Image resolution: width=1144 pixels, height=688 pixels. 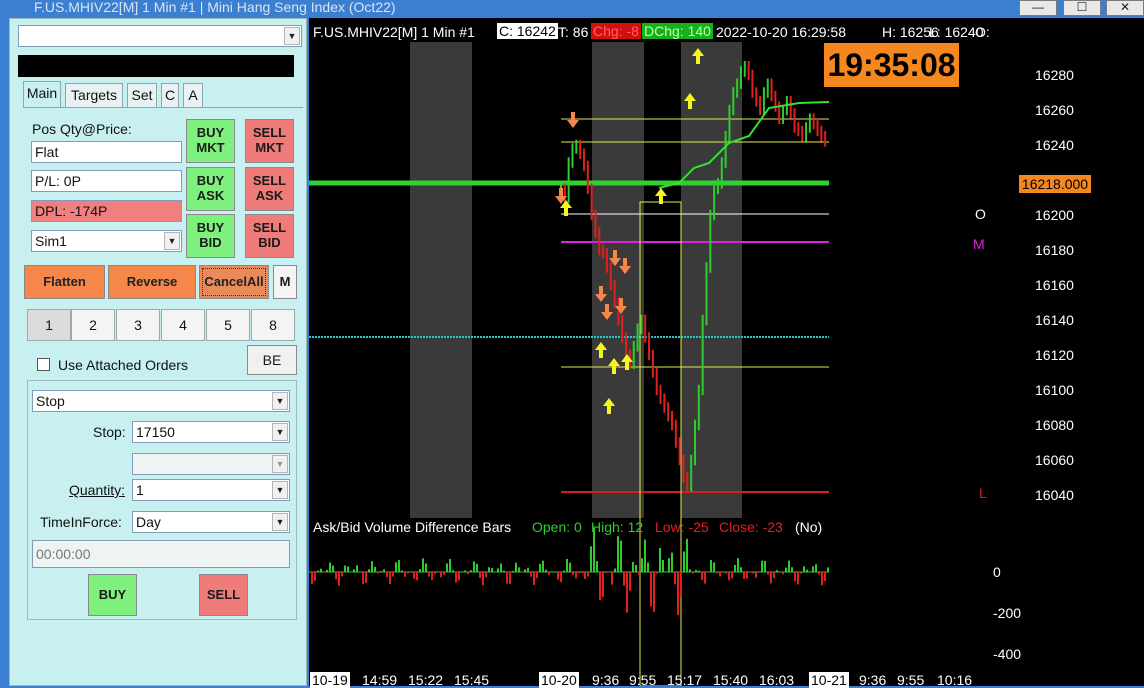 I want to click on attached-orders-checkbox, so click(x=43, y=364).